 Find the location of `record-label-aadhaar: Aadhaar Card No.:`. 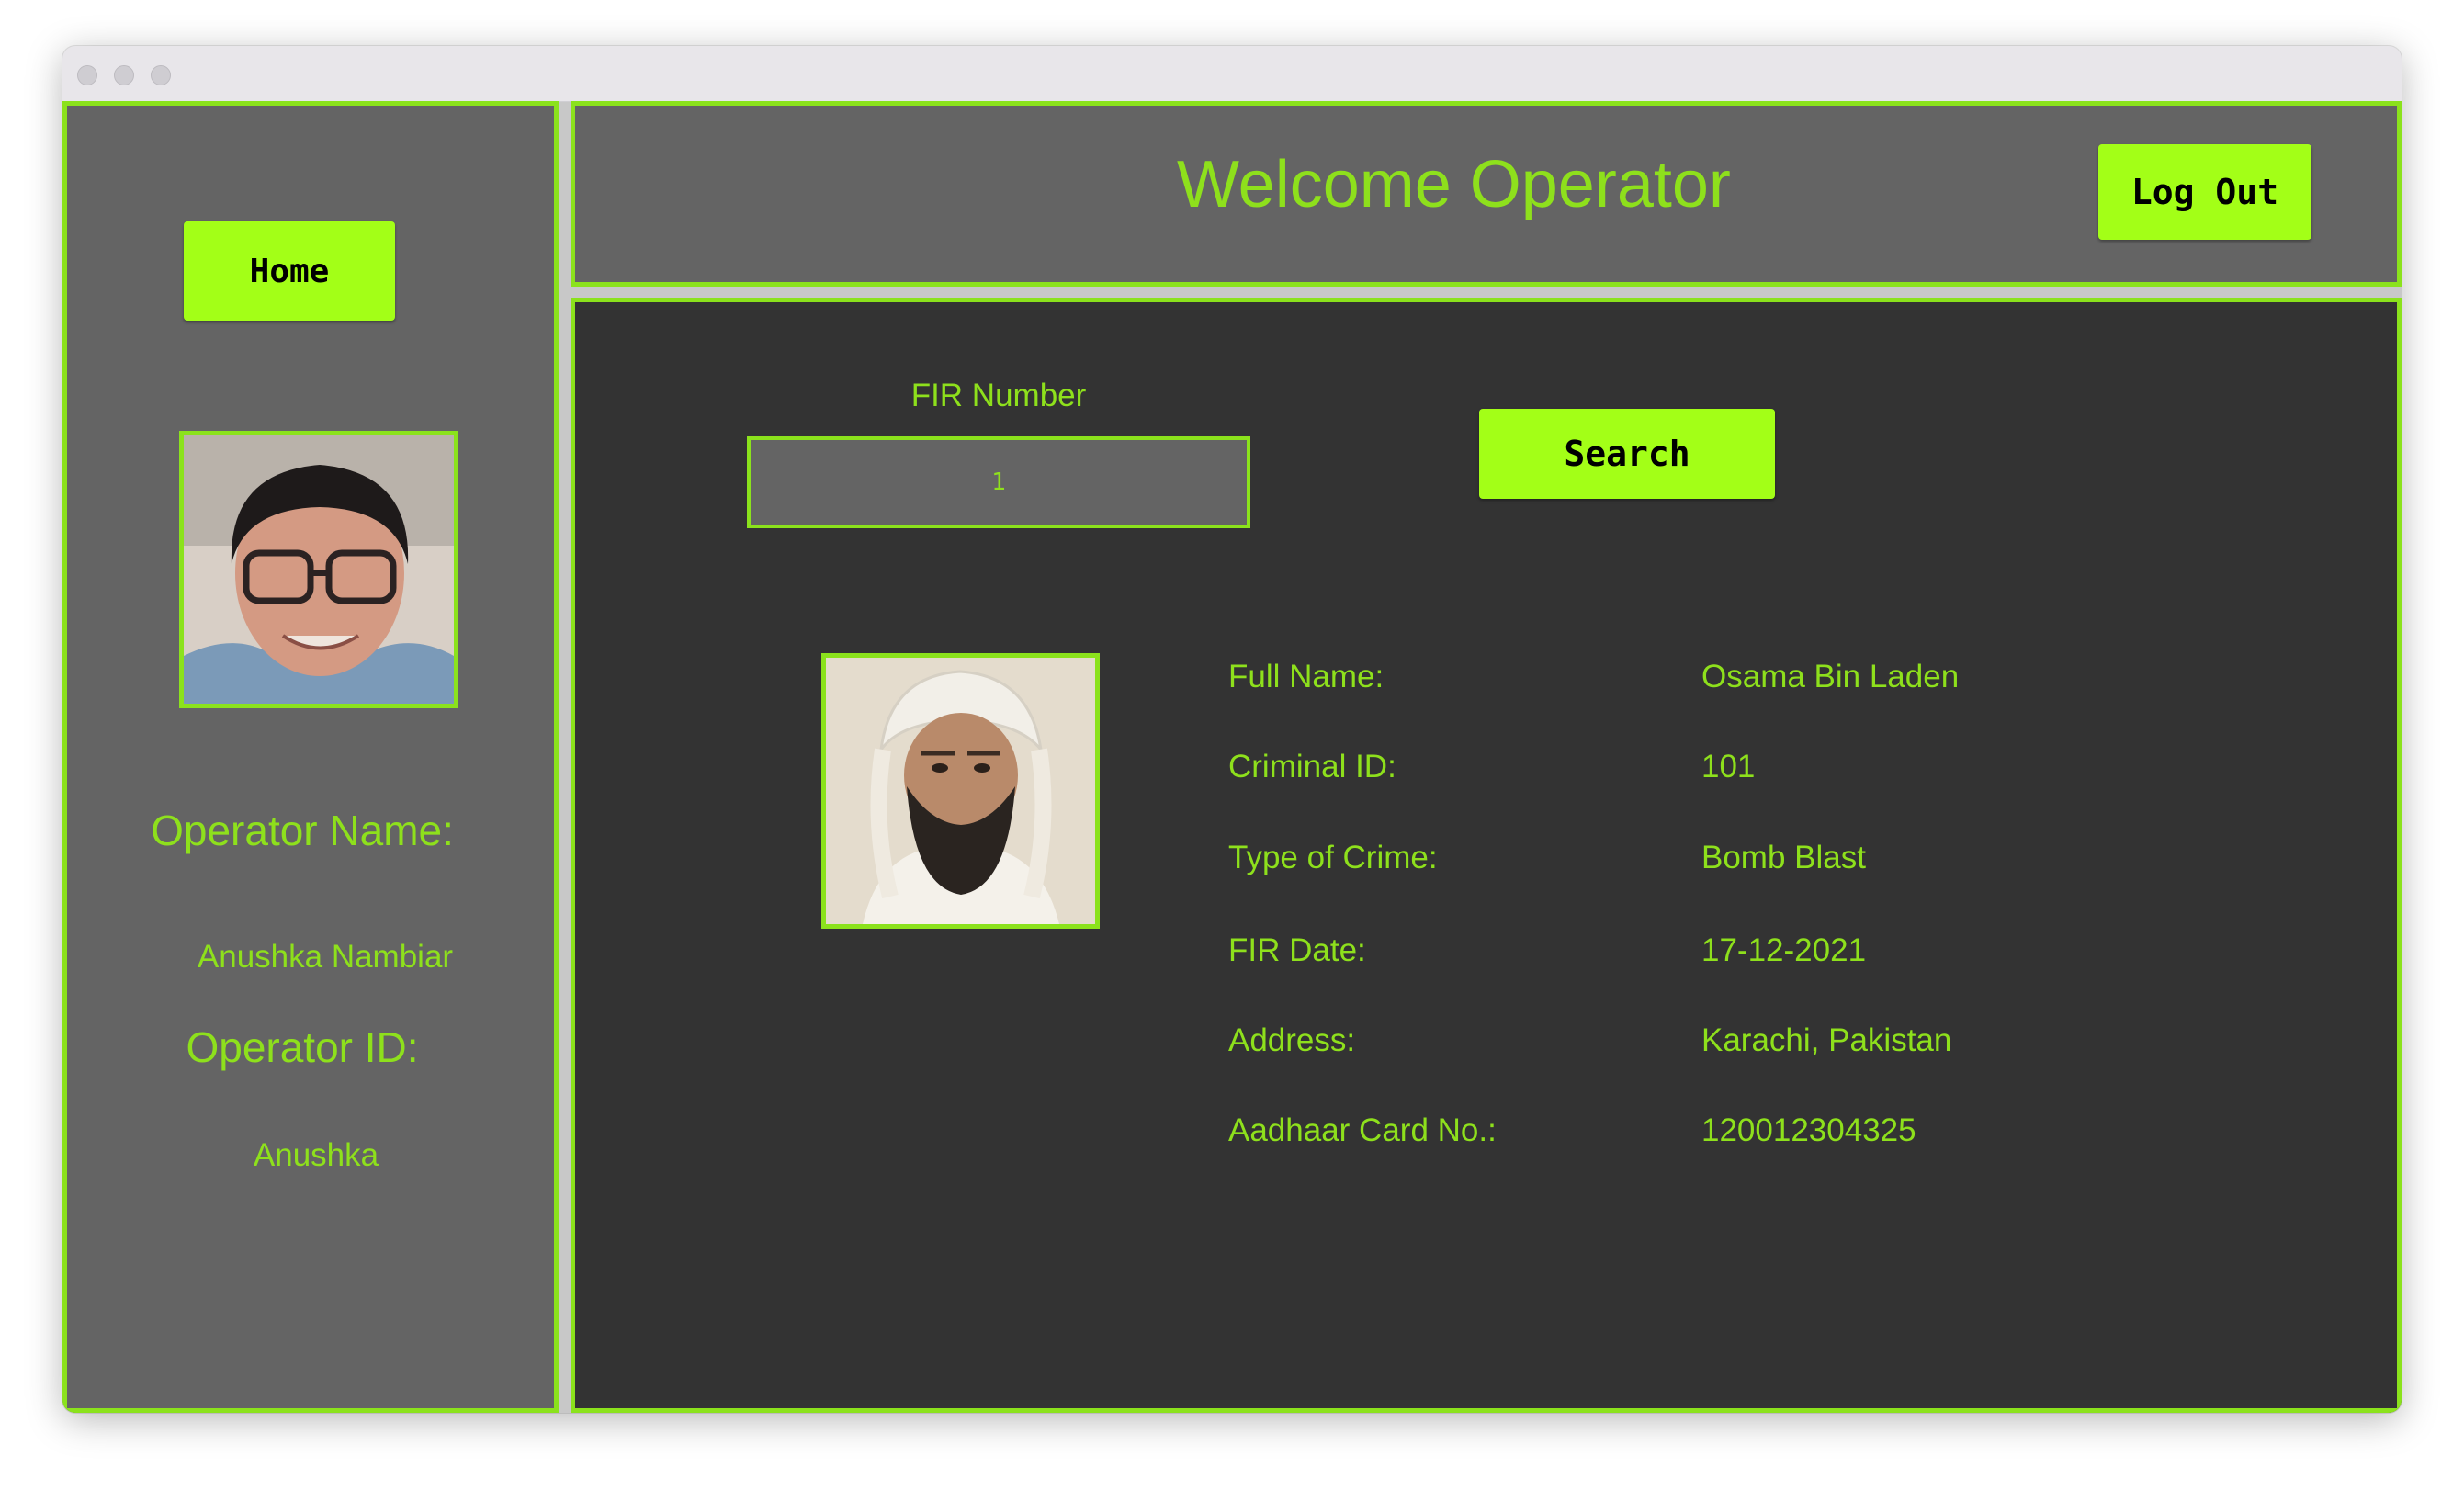

record-label-aadhaar: Aadhaar Card No.: is located at coordinates (1362, 1130).